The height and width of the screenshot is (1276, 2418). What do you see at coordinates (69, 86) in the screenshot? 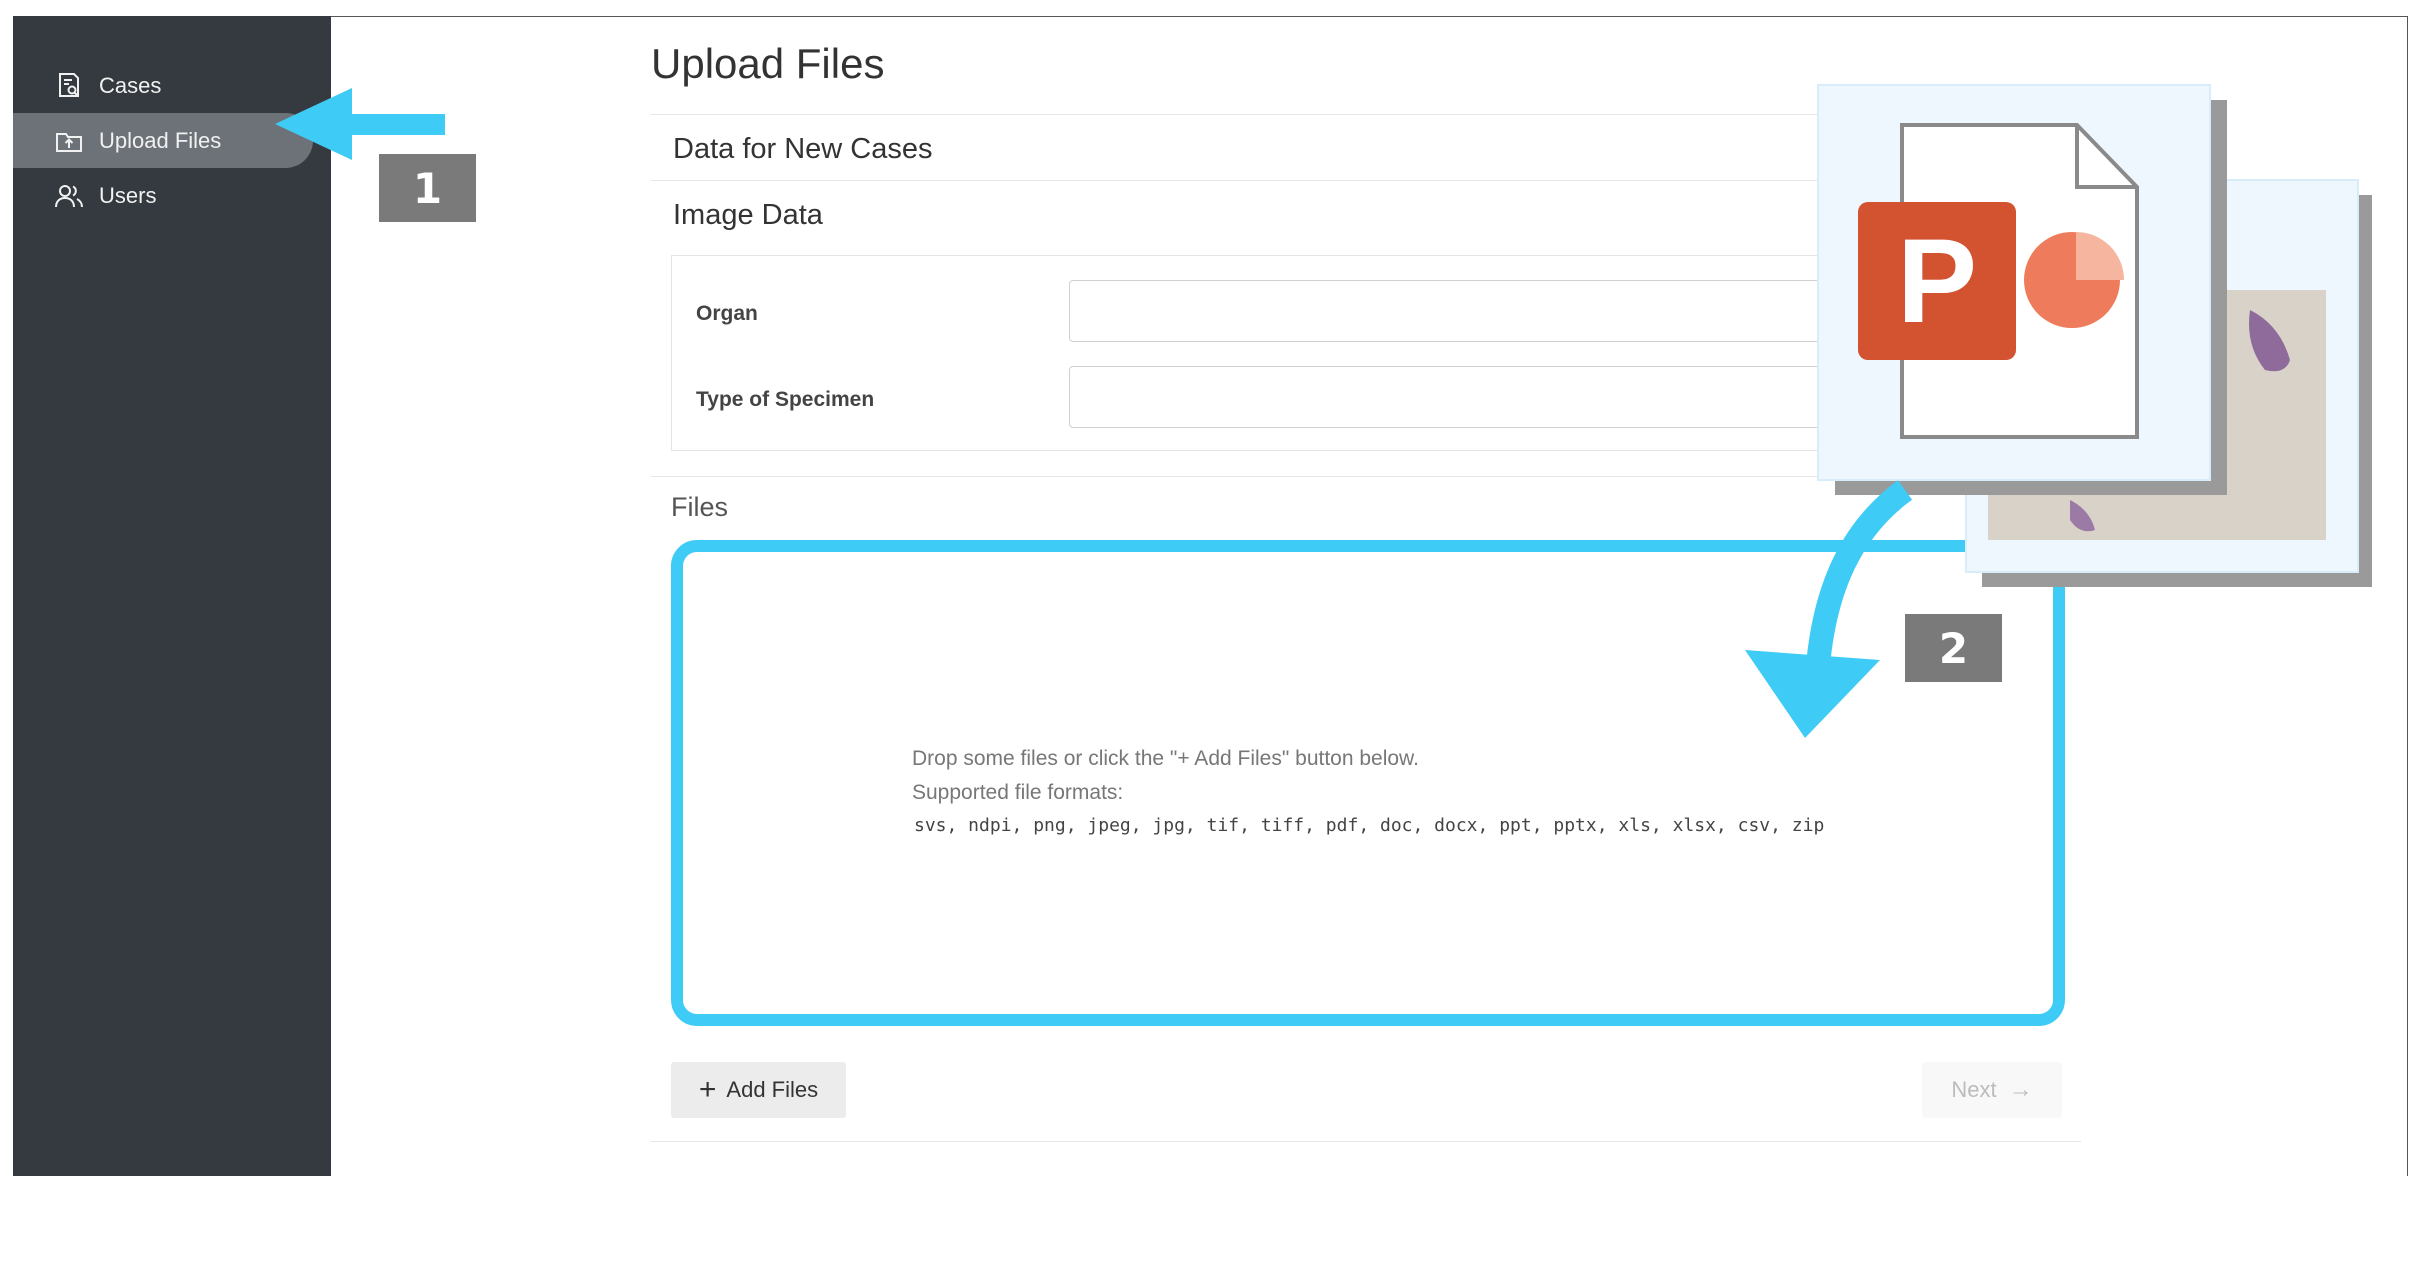
I see `cases-icon` at bounding box center [69, 86].